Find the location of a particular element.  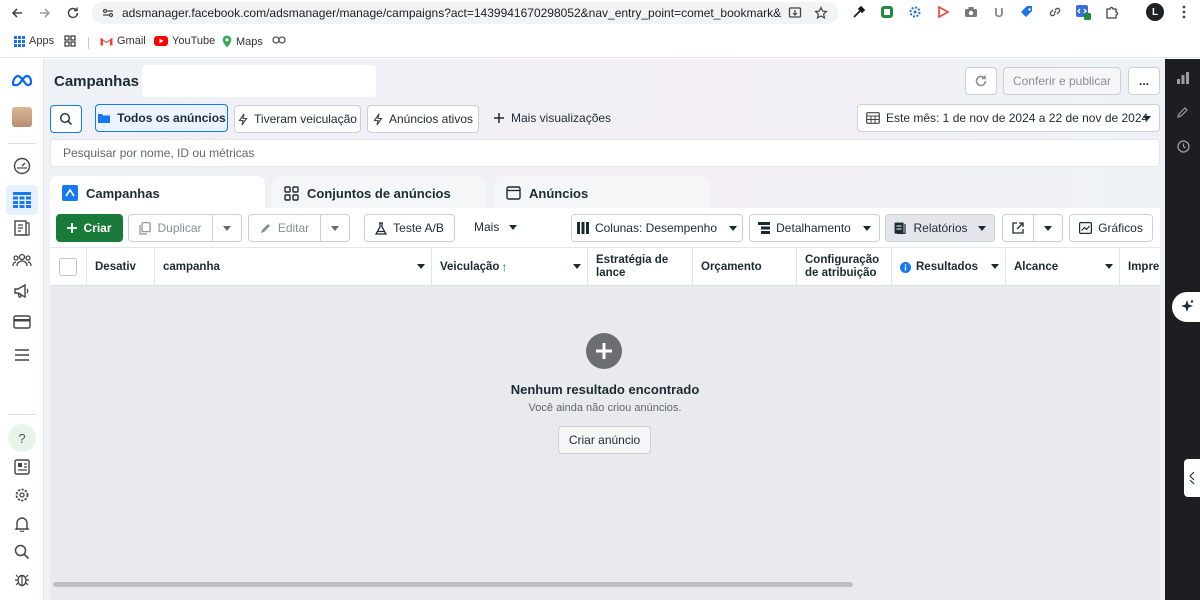

bookmark-youtube: YouTube is located at coordinates (184, 41).